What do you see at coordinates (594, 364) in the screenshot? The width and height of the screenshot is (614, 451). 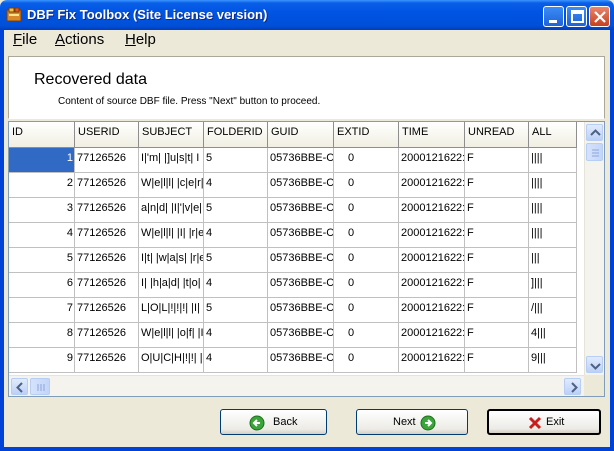 I see `scroll-down-button` at bounding box center [594, 364].